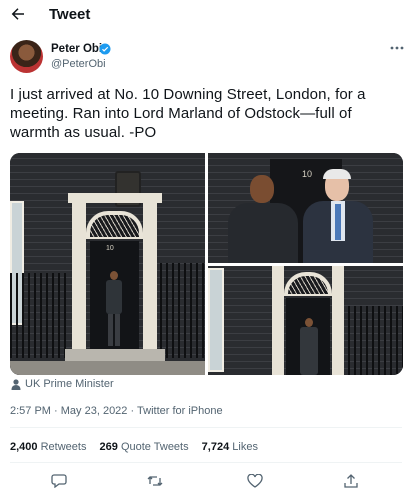 This screenshot has height=488, width=410. Describe the element at coordinates (105, 49) in the screenshot. I see `verified-badge-icon` at that location.